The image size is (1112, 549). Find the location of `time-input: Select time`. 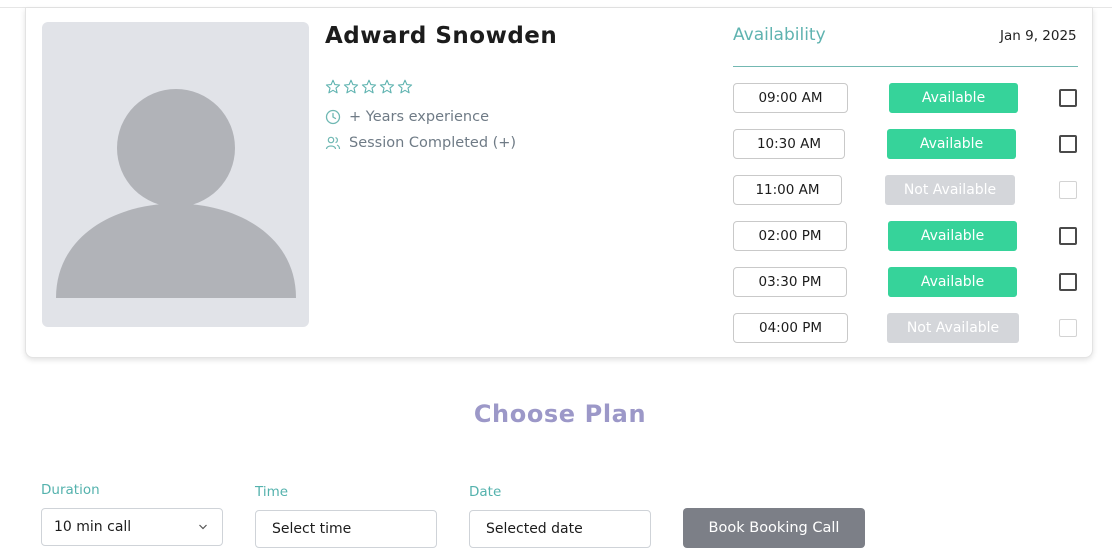

time-input: Select time is located at coordinates (346, 529).